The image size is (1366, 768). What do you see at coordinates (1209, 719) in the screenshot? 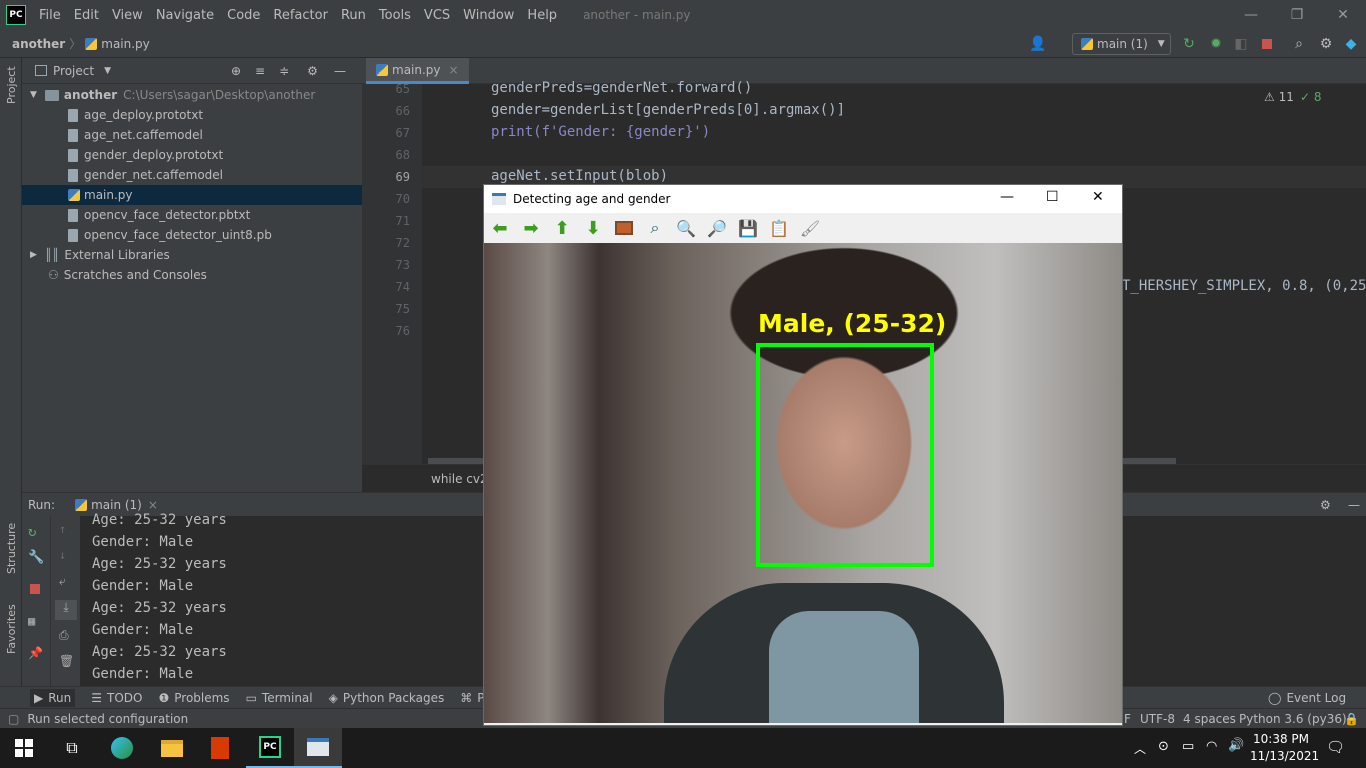
I see `status-indent: 4 spaces` at bounding box center [1209, 719].